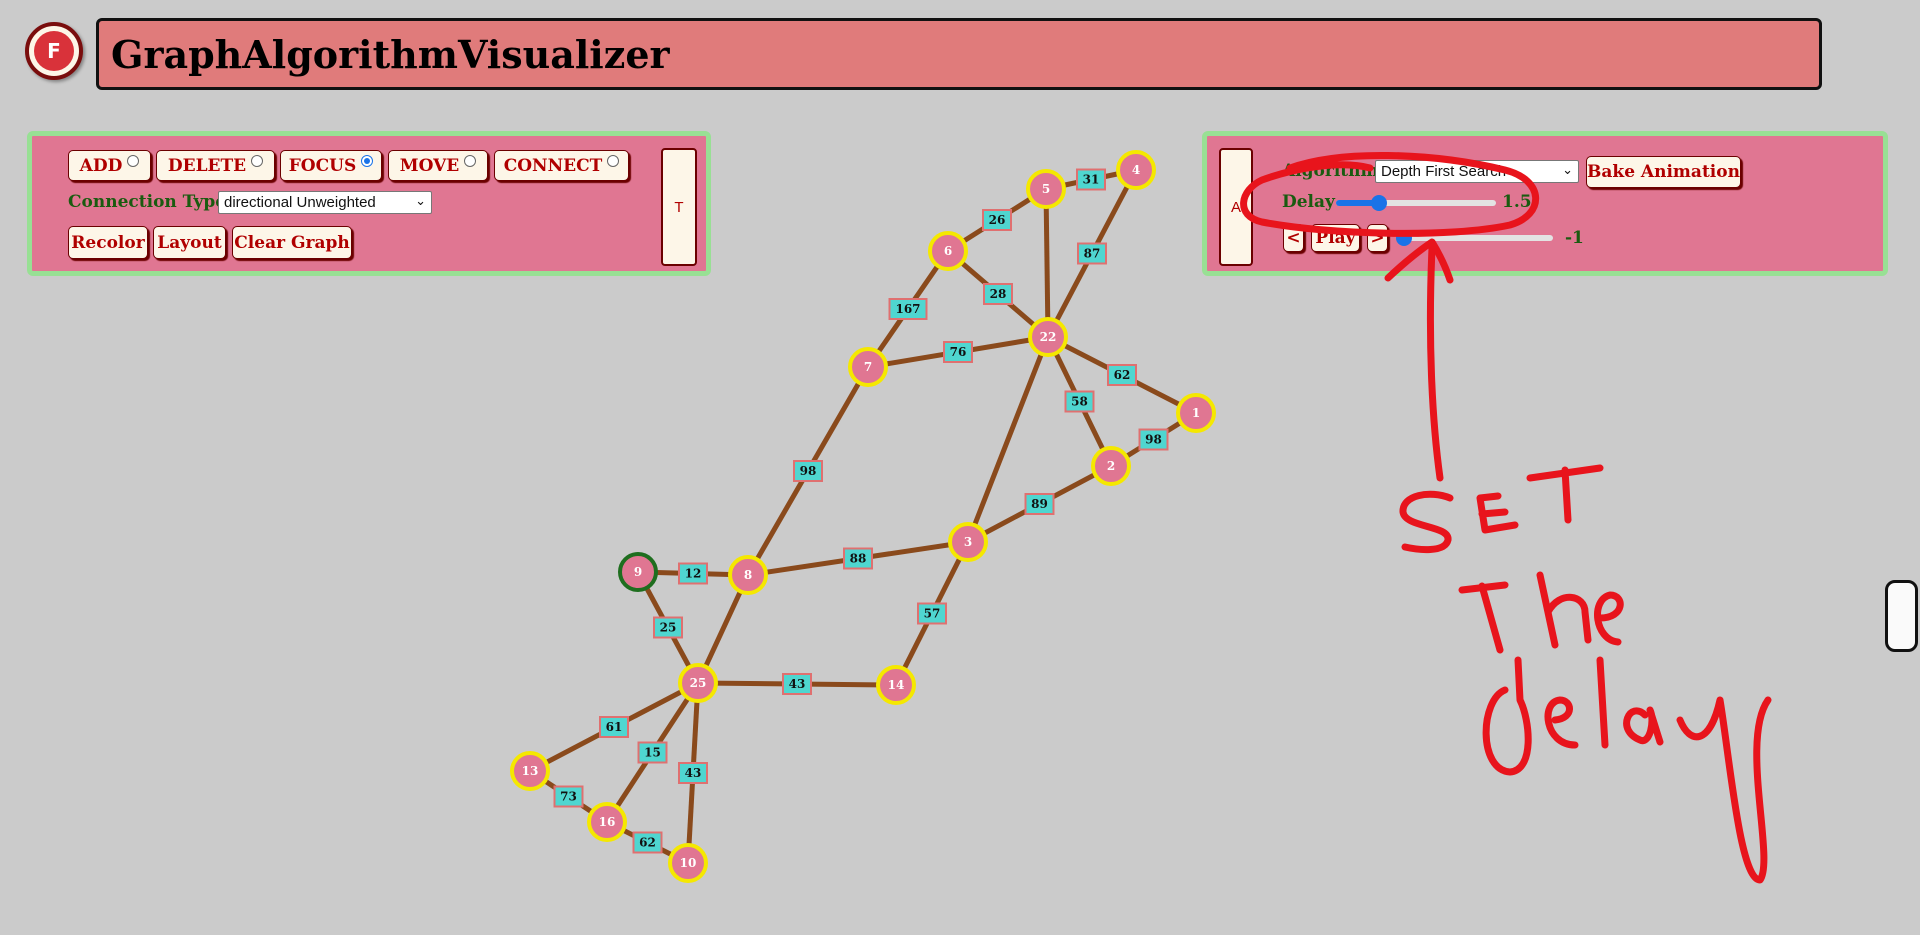  I want to click on graph-node-14: 14, so click(896, 685).